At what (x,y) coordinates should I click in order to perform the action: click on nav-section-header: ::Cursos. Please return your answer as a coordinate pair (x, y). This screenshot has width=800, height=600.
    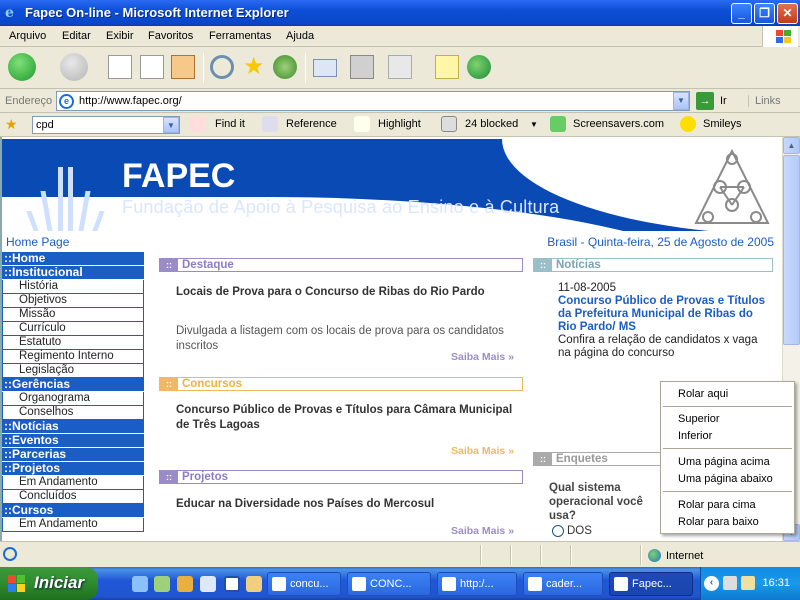
    Looking at the image, I should click on (73, 511).